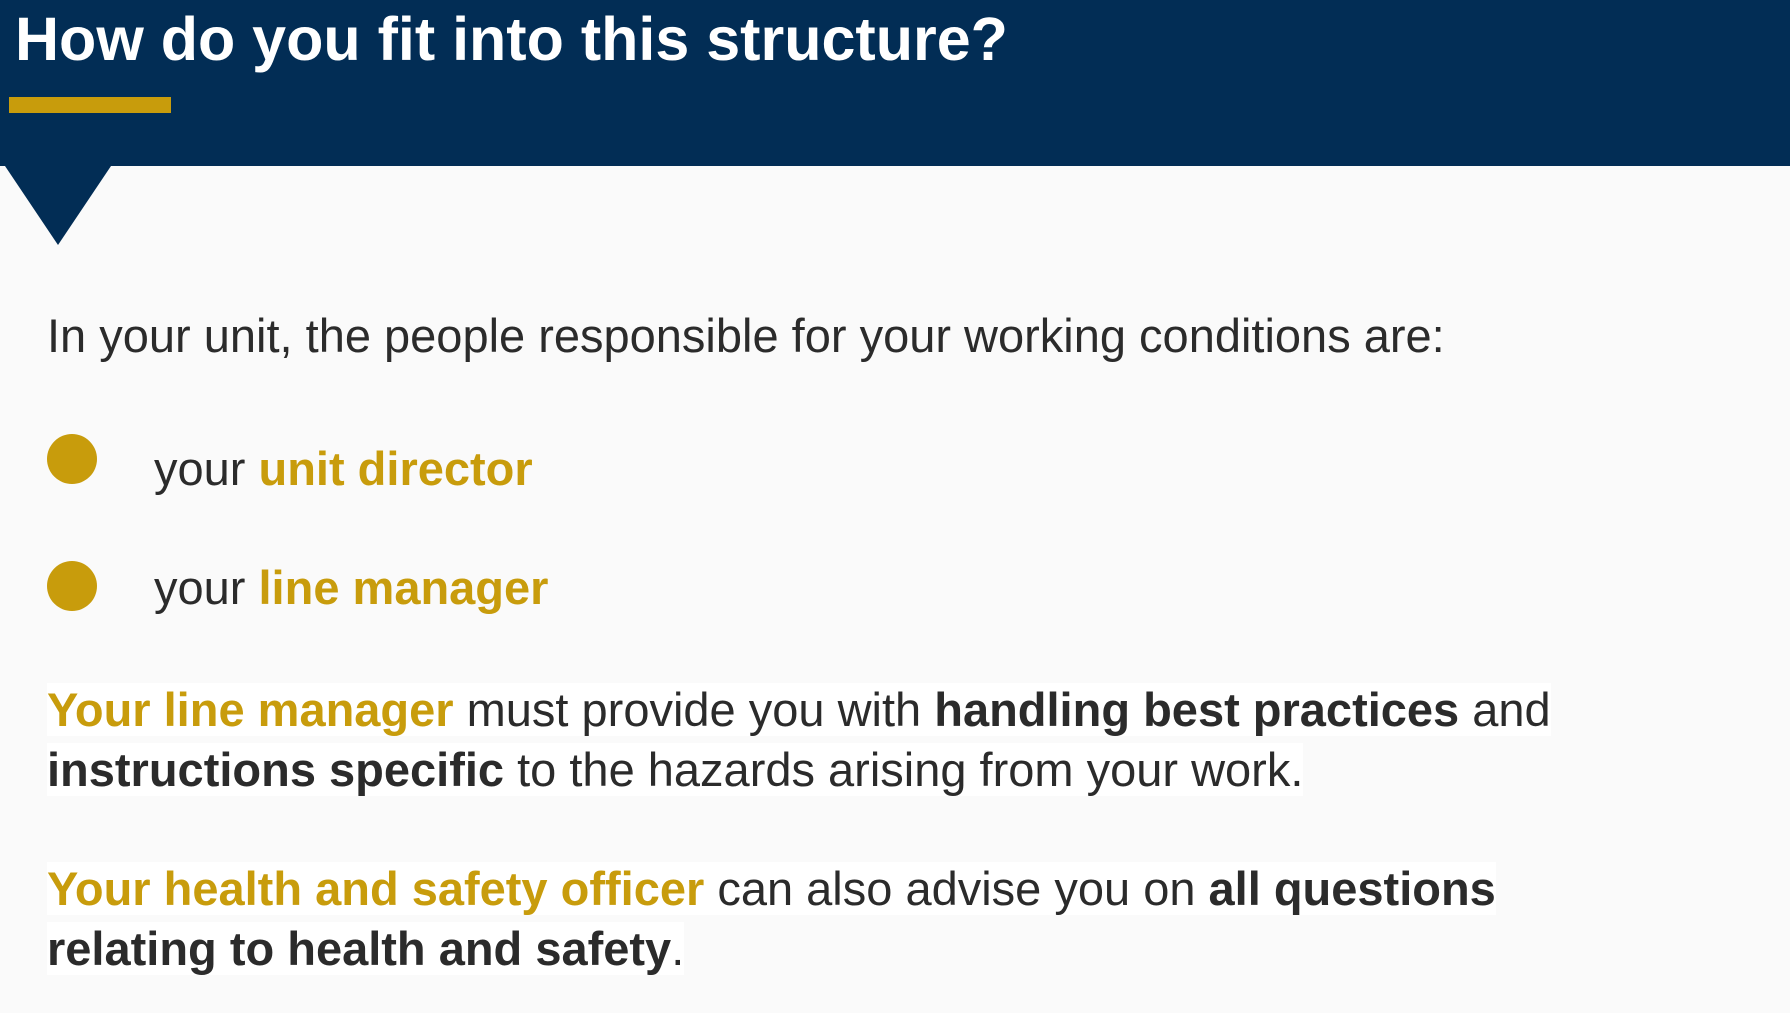  What do you see at coordinates (511, 39) in the screenshot?
I see `page-title: How do you fit into this structure?` at bounding box center [511, 39].